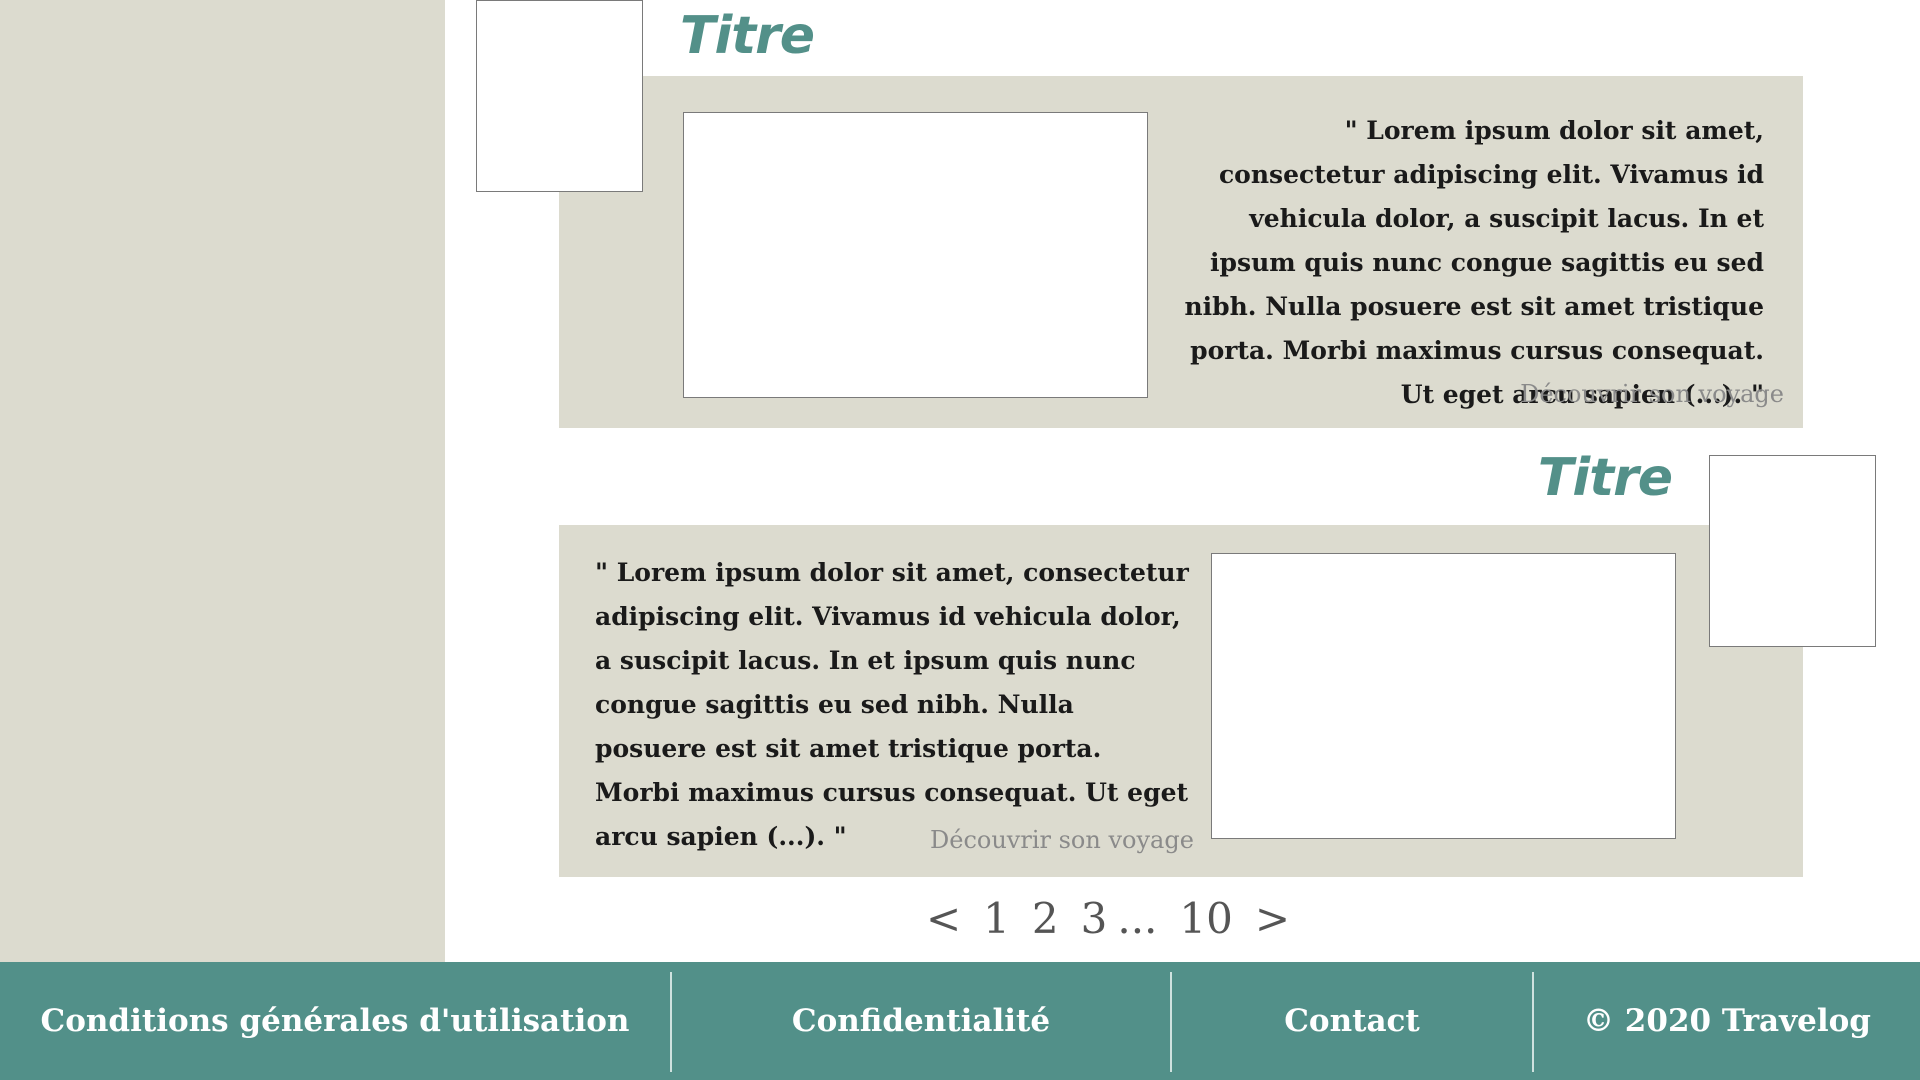  Describe the element at coordinates (1045, 919) in the screenshot. I see `pagination-page-2: 2` at that location.